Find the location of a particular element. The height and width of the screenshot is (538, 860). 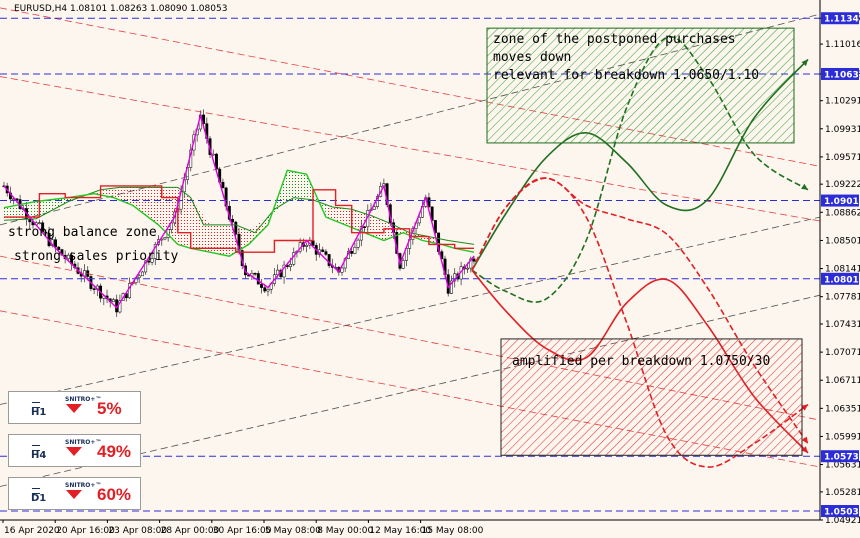

x-tick-label: 28 Apr 00:00 is located at coordinates (190, 531).